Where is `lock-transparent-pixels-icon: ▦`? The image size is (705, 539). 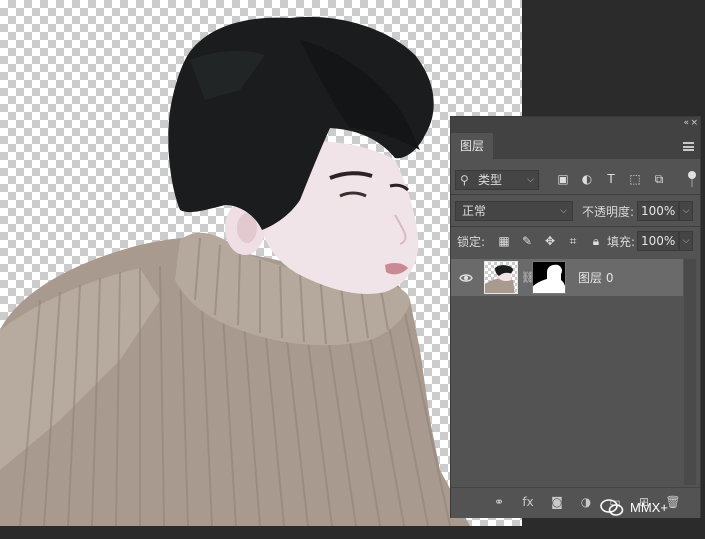
lock-transparent-pixels-icon: ▦ is located at coordinates (504, 241).